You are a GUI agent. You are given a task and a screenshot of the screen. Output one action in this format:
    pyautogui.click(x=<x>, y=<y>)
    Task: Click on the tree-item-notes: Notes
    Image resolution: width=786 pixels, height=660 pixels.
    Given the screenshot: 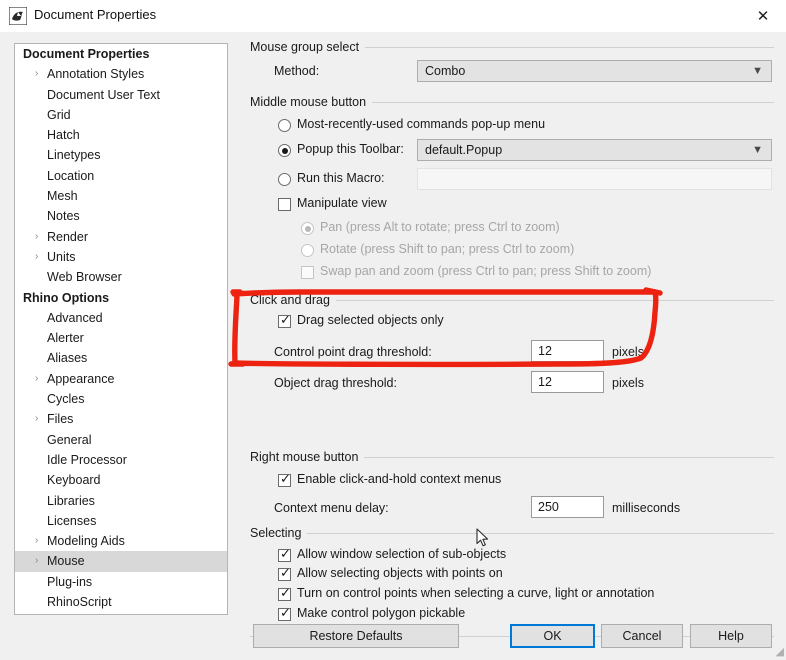 What is the action you would take?
    pyautogui.click(x=121, y=216)
    